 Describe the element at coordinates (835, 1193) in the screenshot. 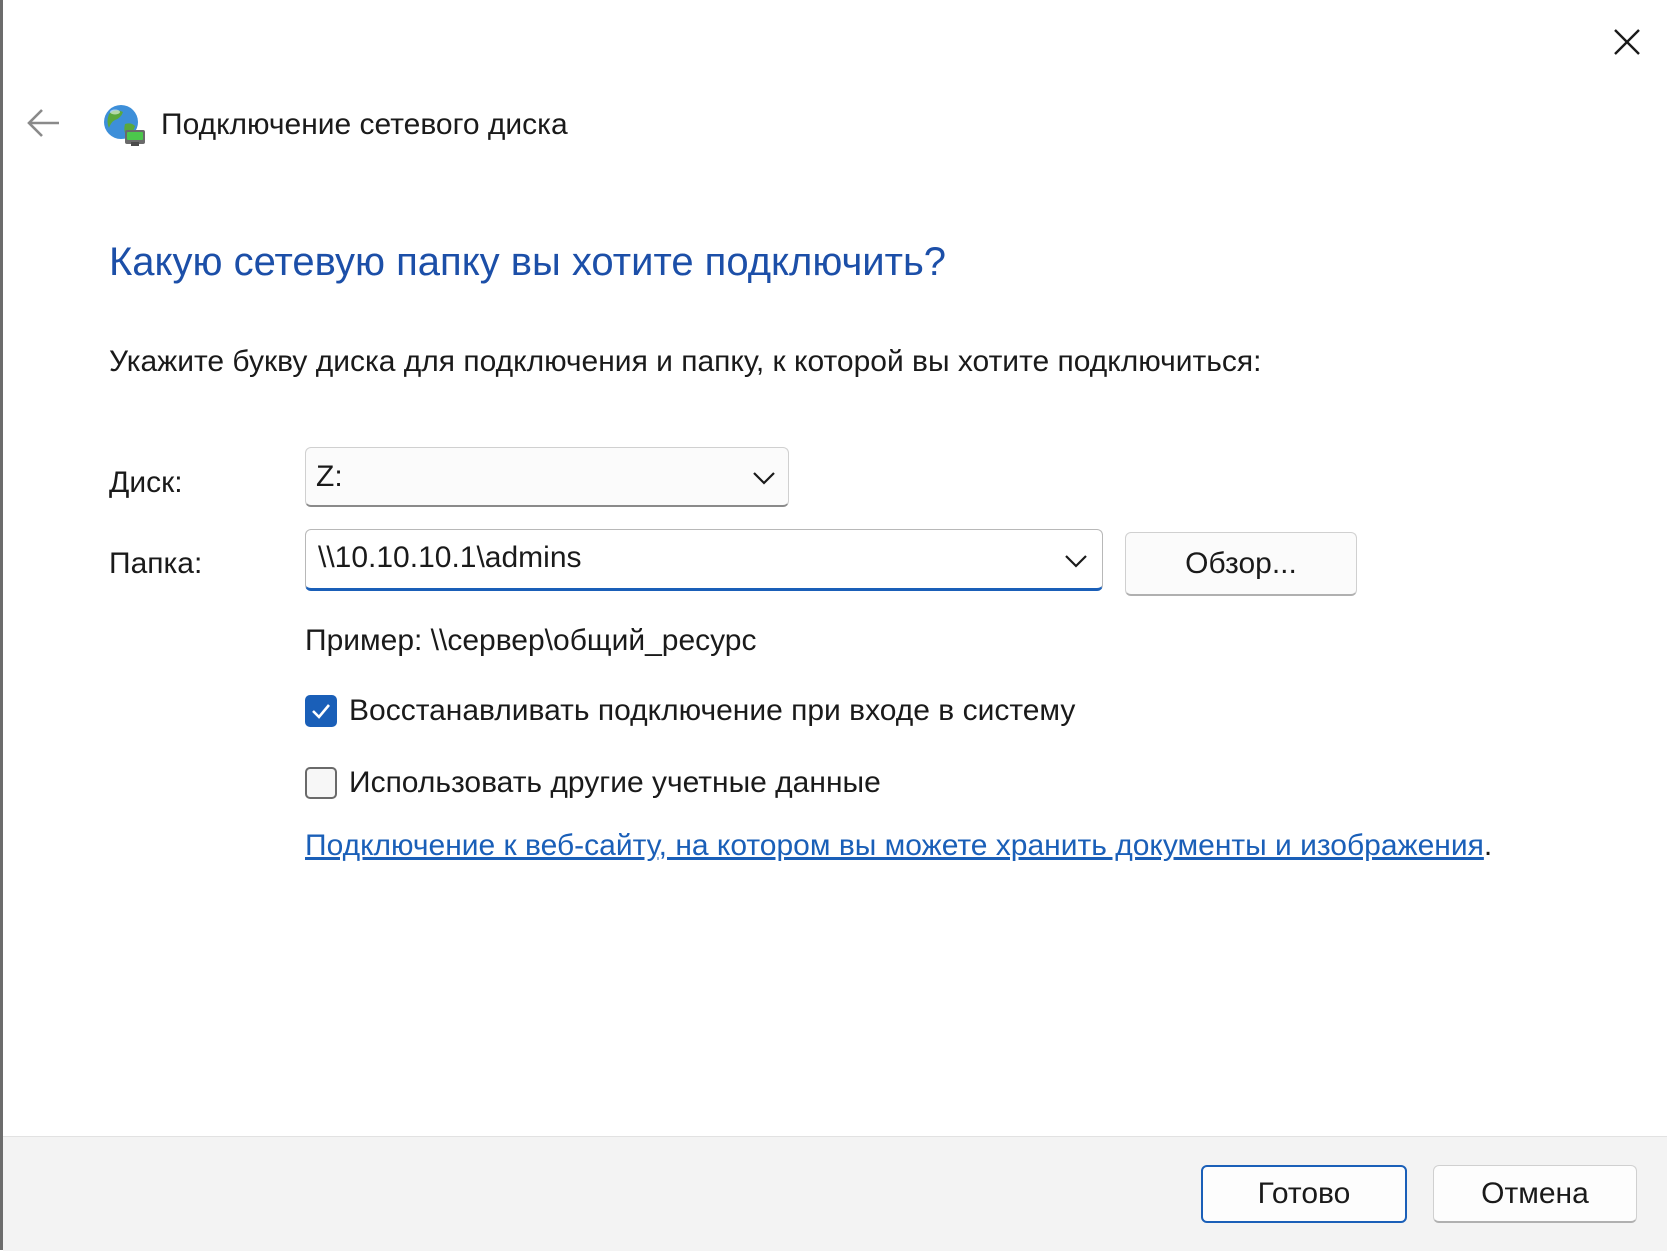

I see `dialog-footer: Готово Отмена` at that location.